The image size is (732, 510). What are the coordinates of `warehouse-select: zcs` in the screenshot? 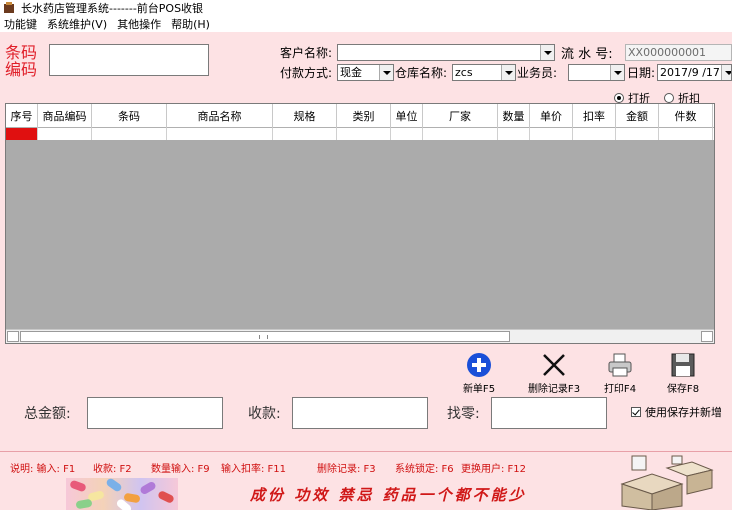 It's located at (484, 72).